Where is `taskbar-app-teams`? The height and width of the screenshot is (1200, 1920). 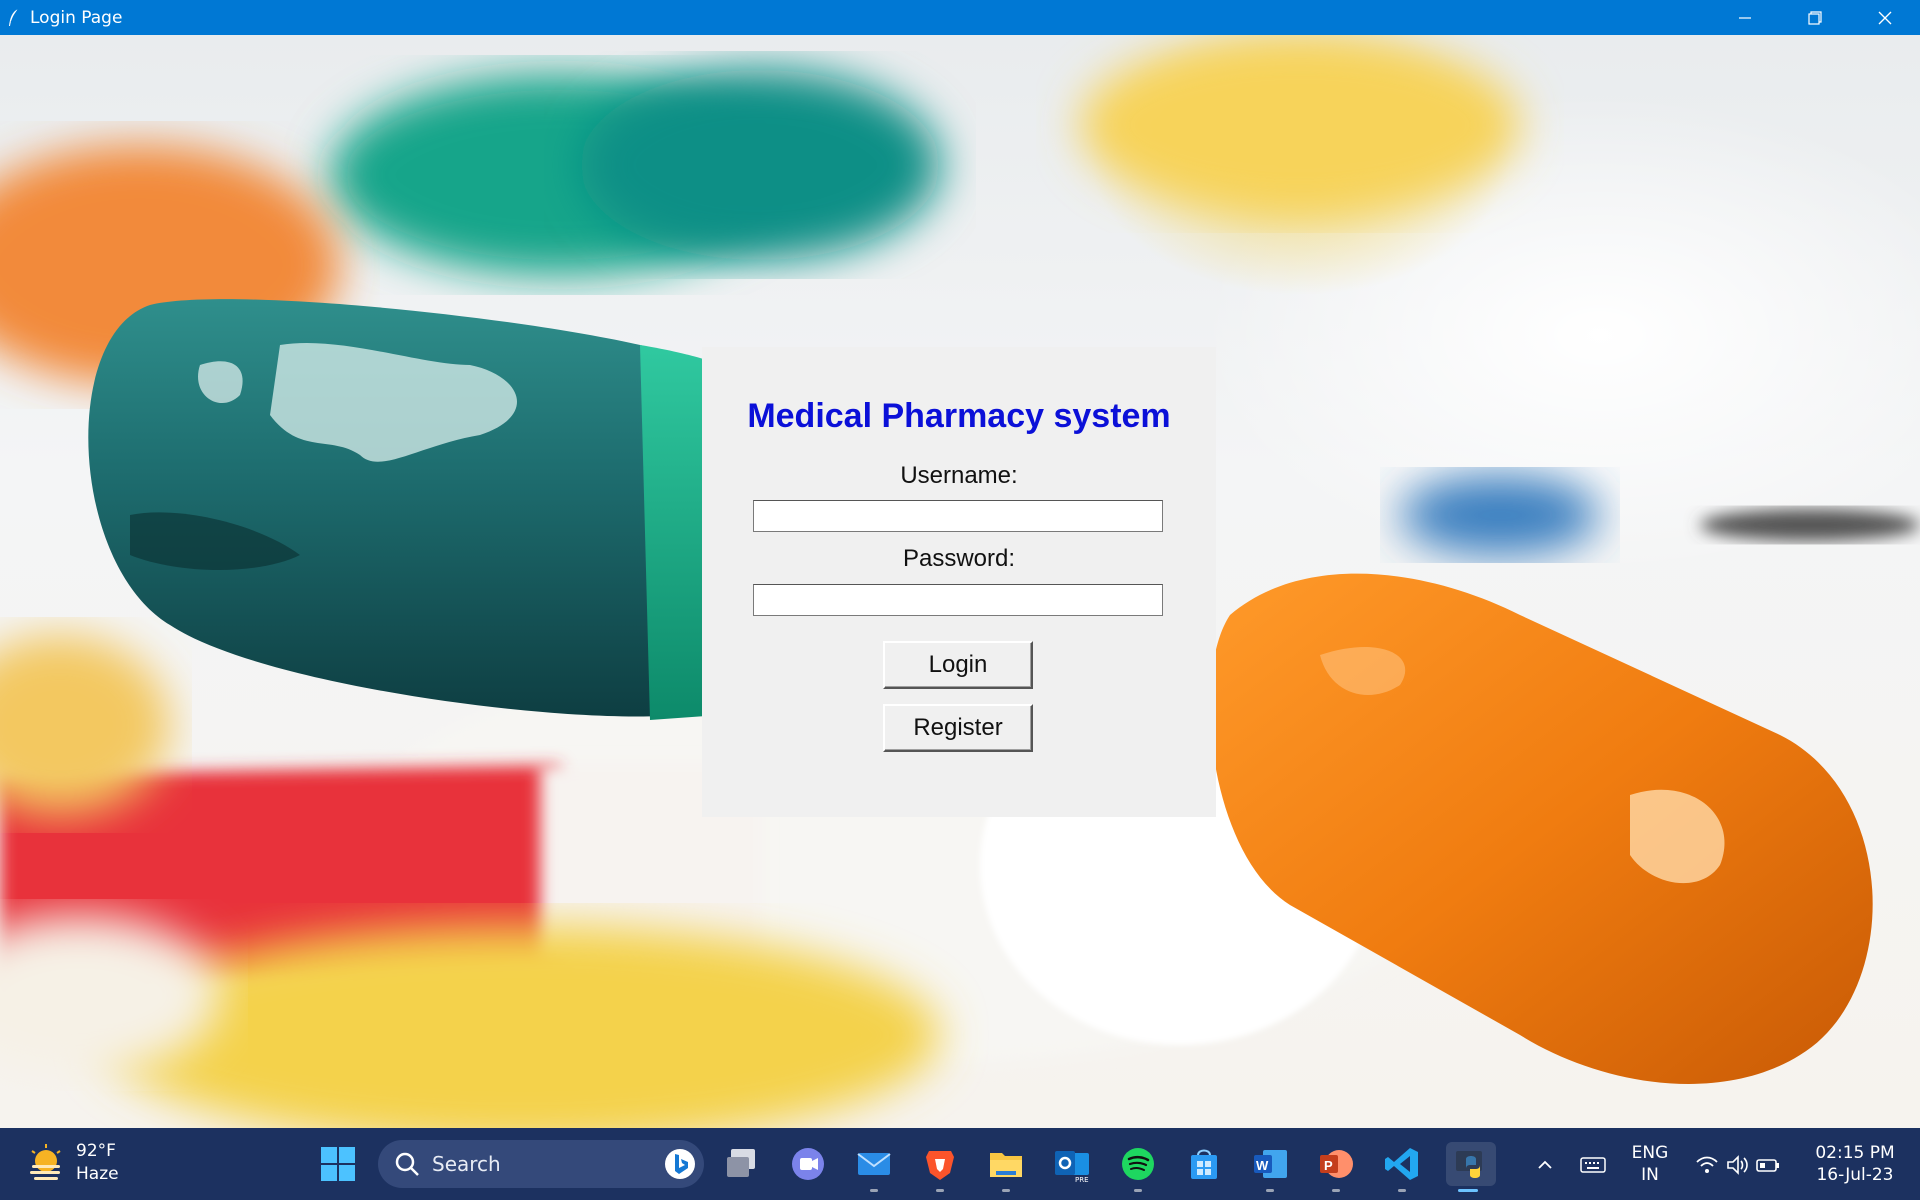
taskbar-app-teams is located at coordinates (808, 1164).